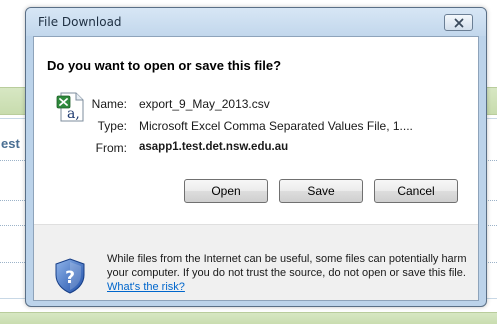 The width and height of the screenshot is (497, 324). What do you see at coordinates (204, 104) in the screenshot?
I see `file-name-value: export_9_May_2013.csv` at bounding box center [204, 104].